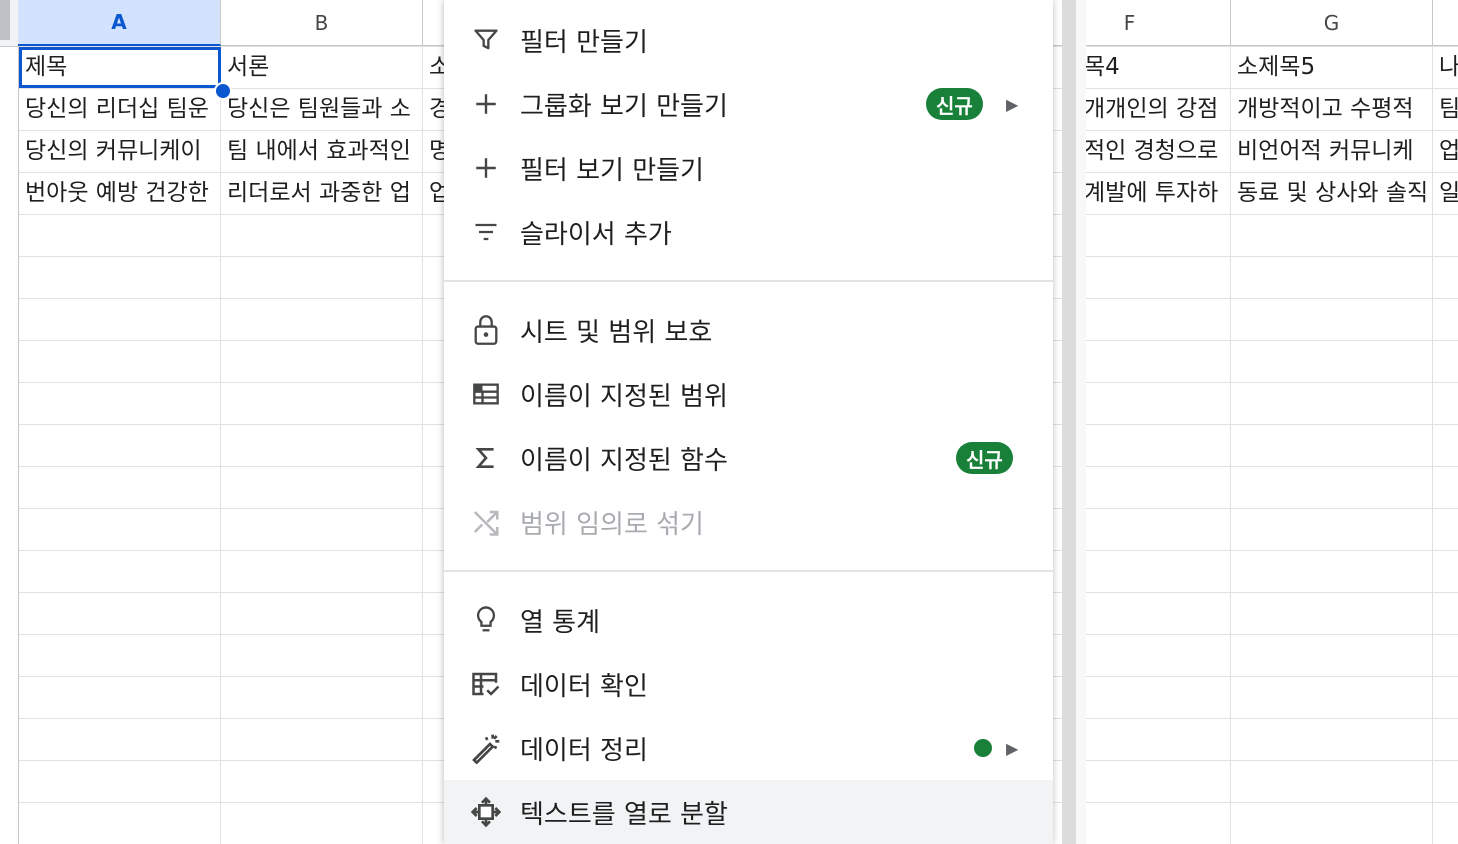 This screenshot has width=1458, height=844. What do you see at coordinates (748, 684) in the screenshot?
I see `menu-item-data-validation: 데이터 확인` at bounding box center [748, 684].